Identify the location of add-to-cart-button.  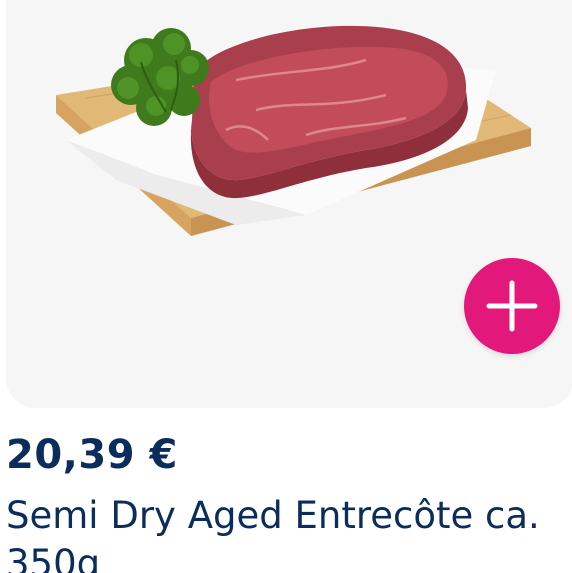
(512, 306).